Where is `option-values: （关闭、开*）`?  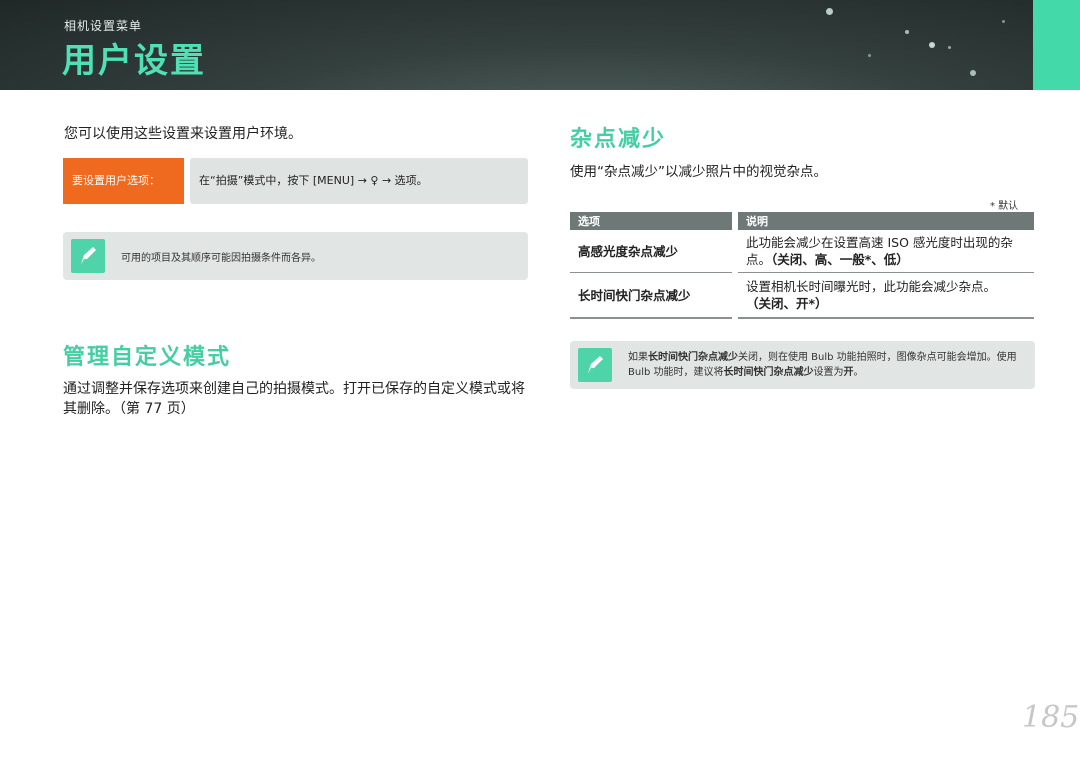 option-values: （关闭、开*） is located at coordinates (787, 303).